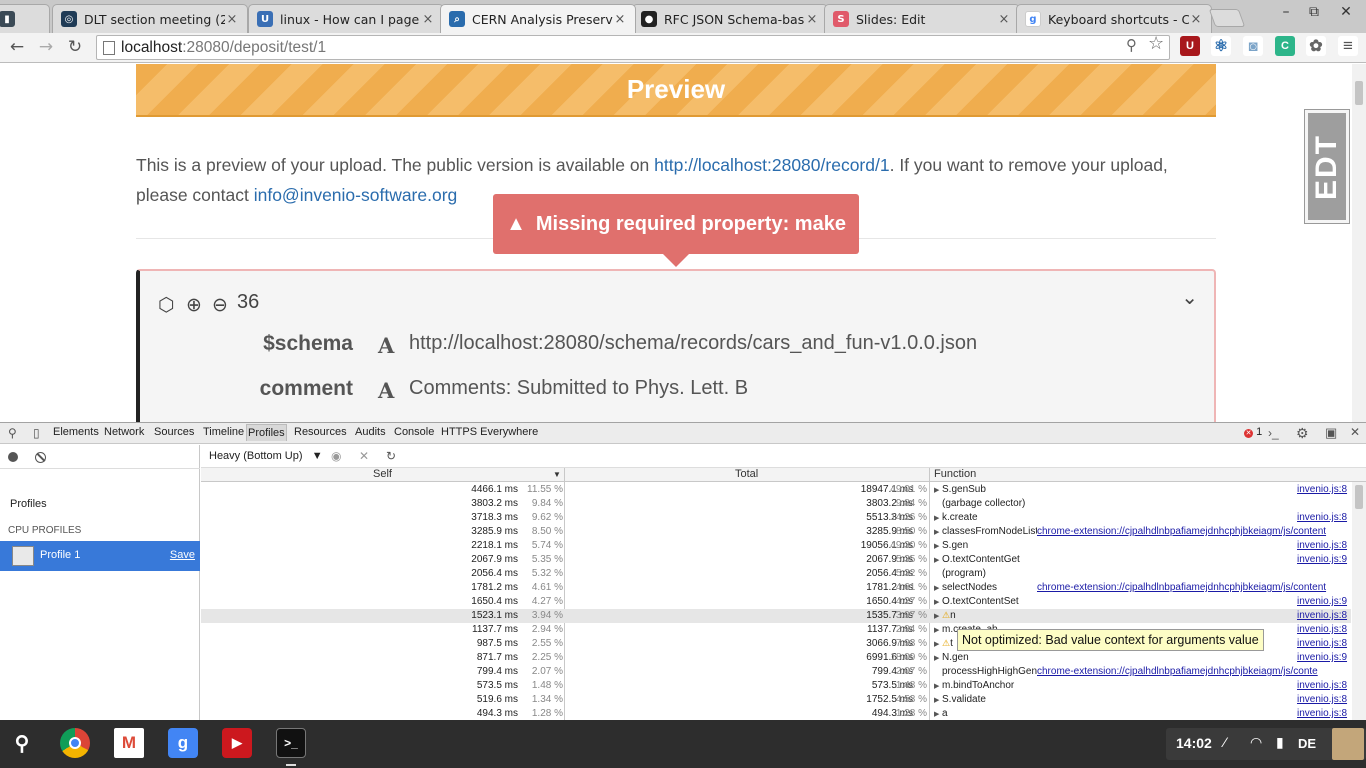  I want to click on tab-dlt-meeting: ◎ DLT section meeting (2 J ×, so click(150, 18).